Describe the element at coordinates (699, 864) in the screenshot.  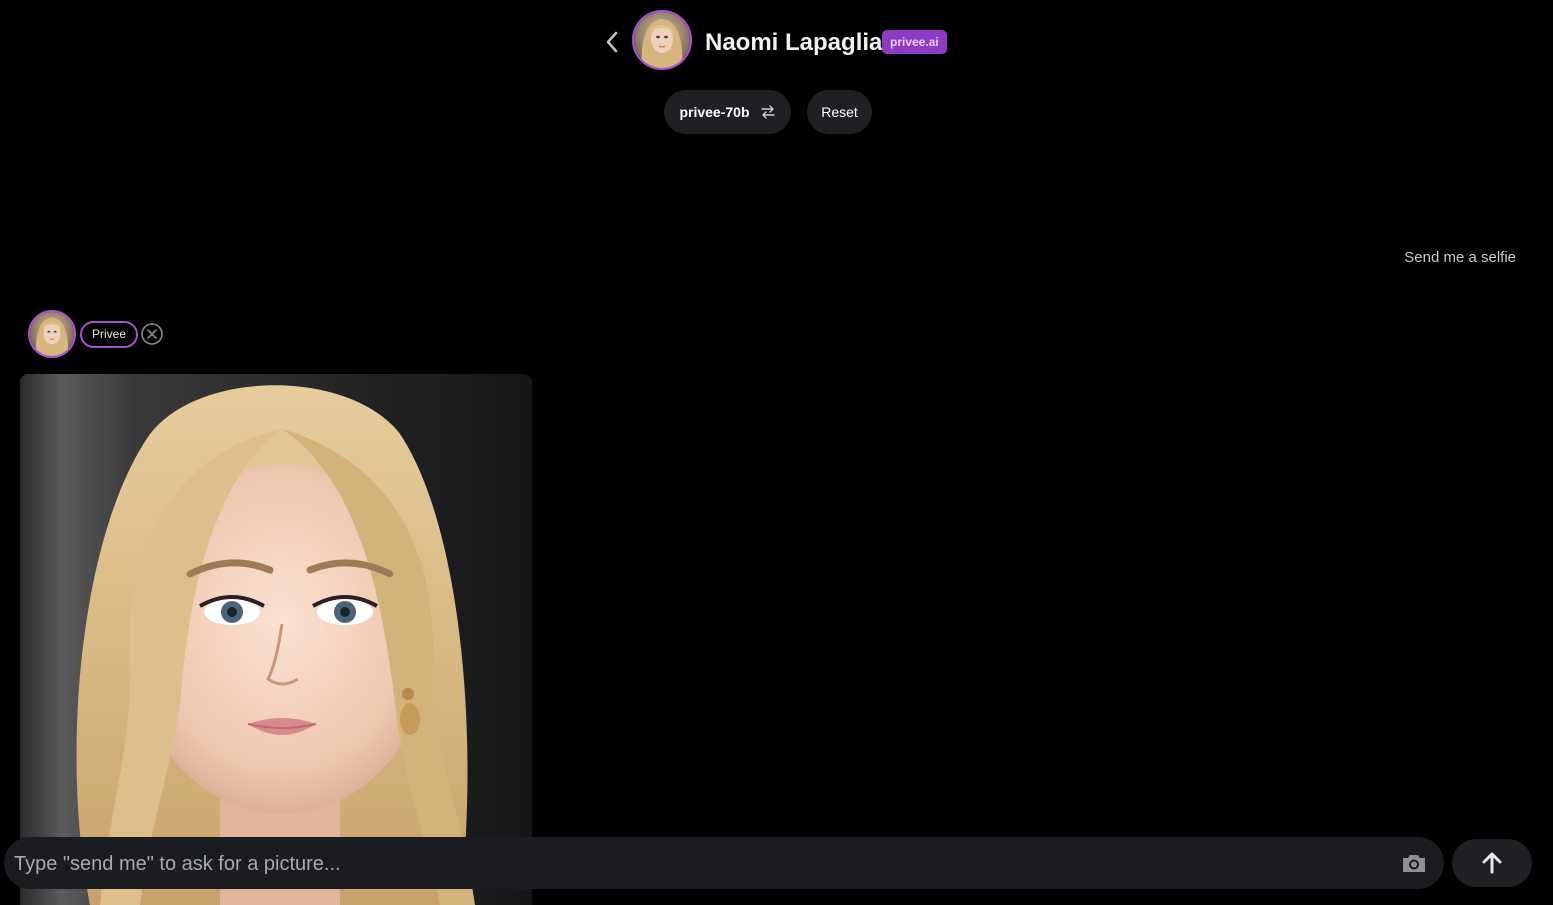
I see `message-input` at that location.